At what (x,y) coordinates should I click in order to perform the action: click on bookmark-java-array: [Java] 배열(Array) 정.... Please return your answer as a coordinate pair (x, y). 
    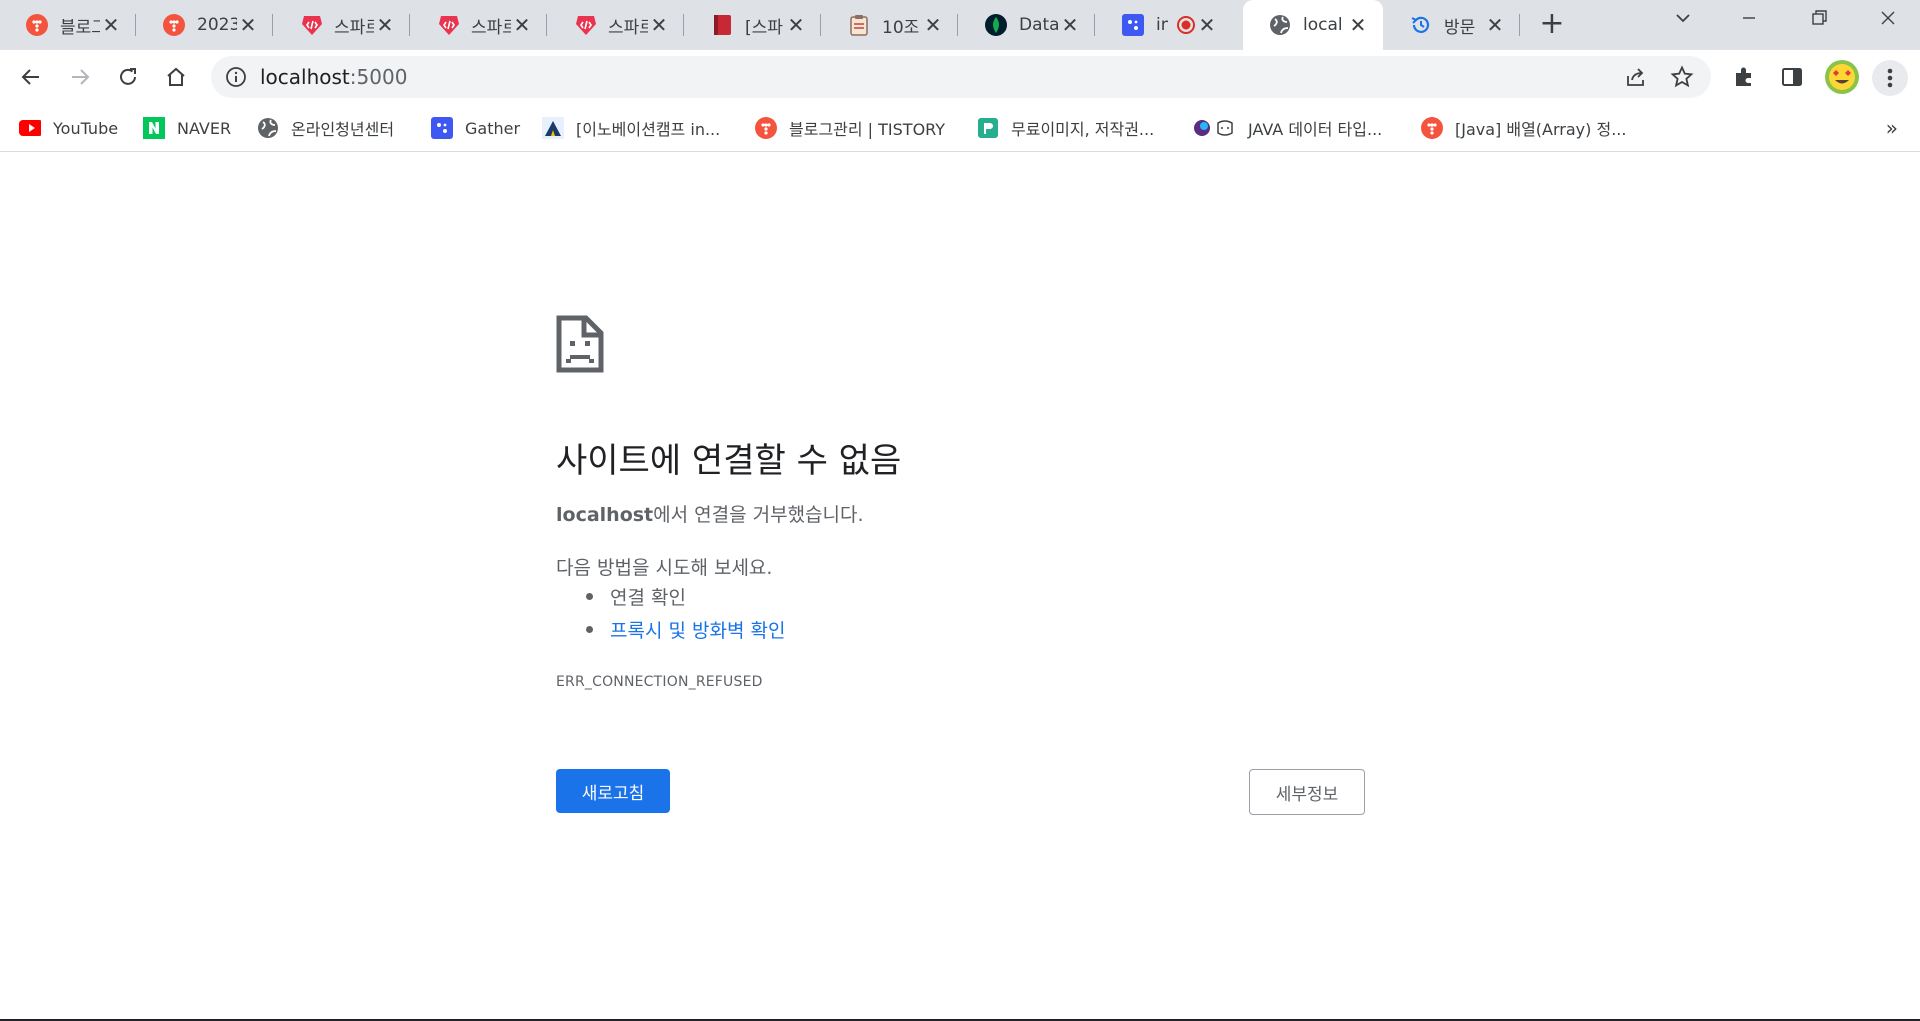
    Looking at the image, I should click on (1523, 128).